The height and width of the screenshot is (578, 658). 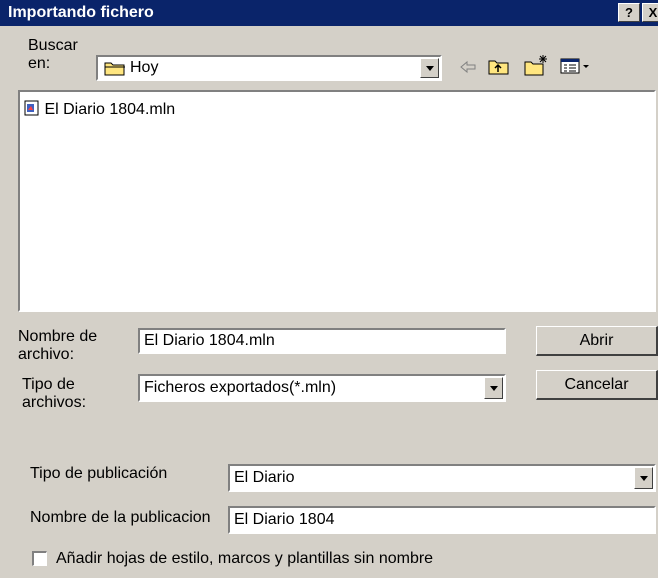 What do you see at coordinates (39, 63) in the screenshot?
I see `lookin-label-line2: en:` at bounding box center [39, 63].